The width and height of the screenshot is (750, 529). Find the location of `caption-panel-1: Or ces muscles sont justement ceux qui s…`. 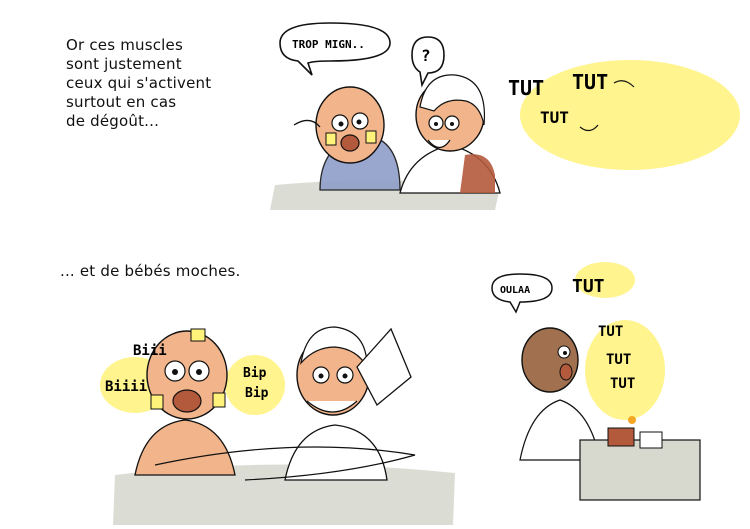

caption-panel-1: Or ces muscles sont justement ceux qui s… is located at coordinates (139, 83).